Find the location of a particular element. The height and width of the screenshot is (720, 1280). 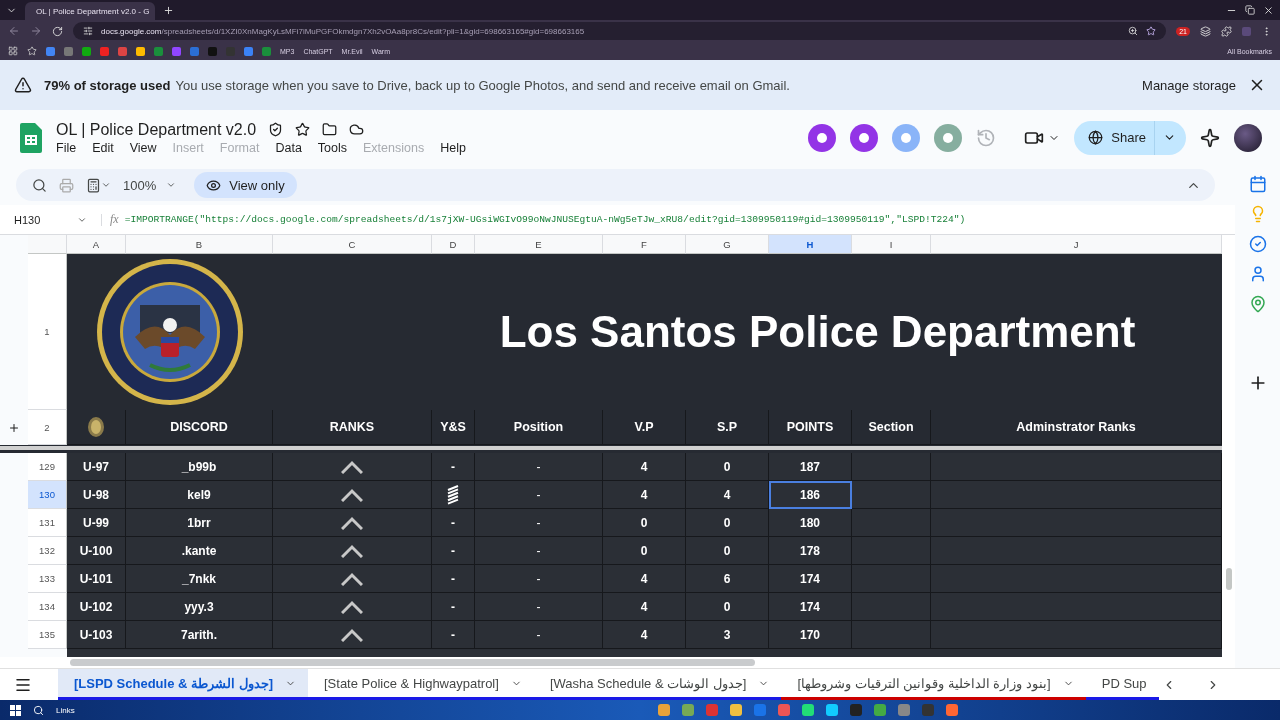

address-bar: docs.google.com/spreadsheets/d/1XZI0XnMagKyLsMFi7iMuPGFOkmdgn7Xh2vOAa8pr8Cs/edit?pli=1&gid=698663165#gid=698663165 is located at coordinates (620, 31).